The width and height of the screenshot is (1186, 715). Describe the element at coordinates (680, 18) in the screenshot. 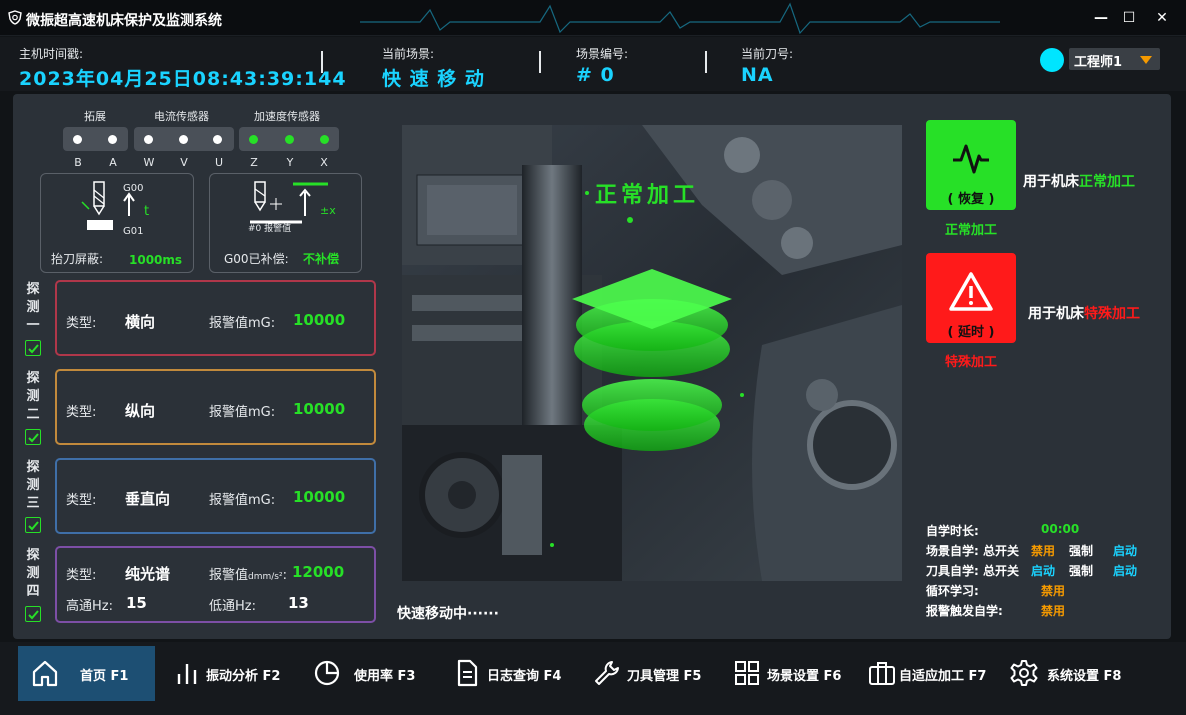

I see `heartbeat-decoration` at that location.